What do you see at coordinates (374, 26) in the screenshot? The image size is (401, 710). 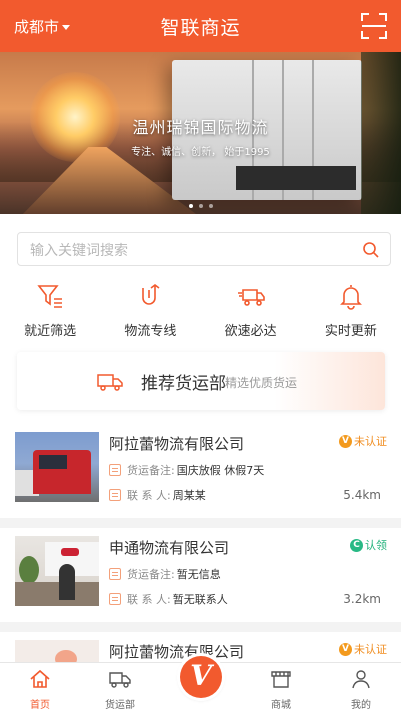 I see `scan-icon` at bounding box center [374, 26].